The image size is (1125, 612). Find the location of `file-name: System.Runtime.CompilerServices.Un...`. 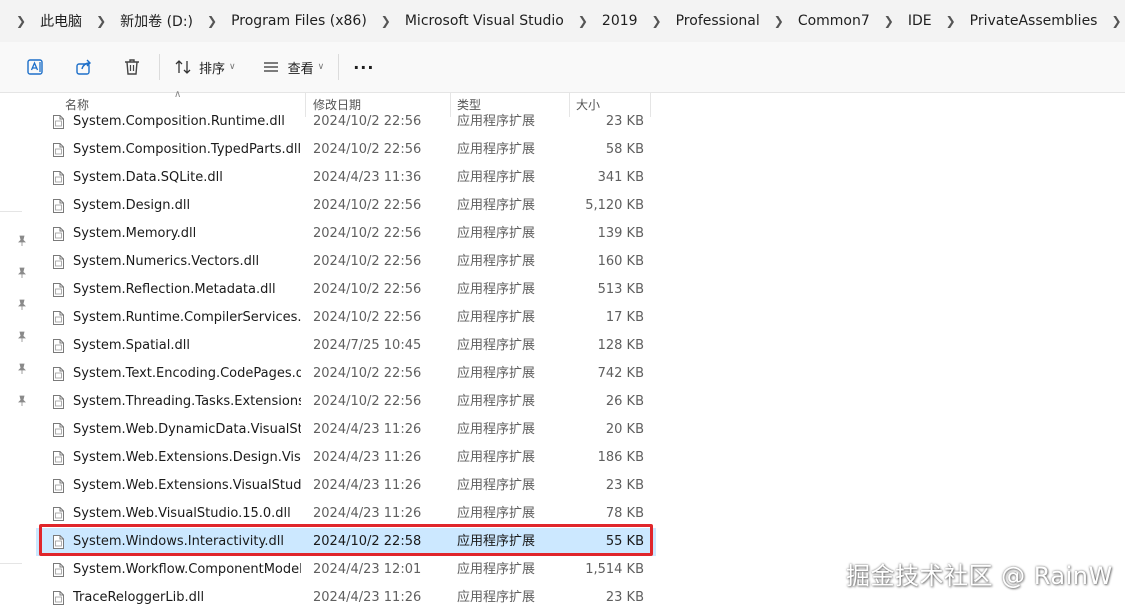

file-name: System.Runtime.CompilerServices.Un... is located at coordinates (187, 317).